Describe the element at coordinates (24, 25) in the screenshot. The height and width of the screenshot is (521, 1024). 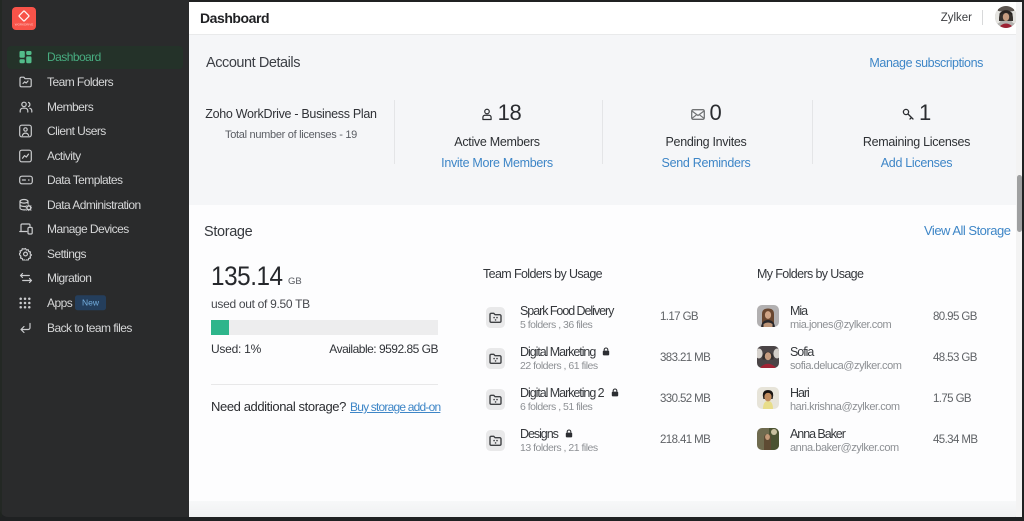
I see `svg-text: WORKDRIVE` at that location.